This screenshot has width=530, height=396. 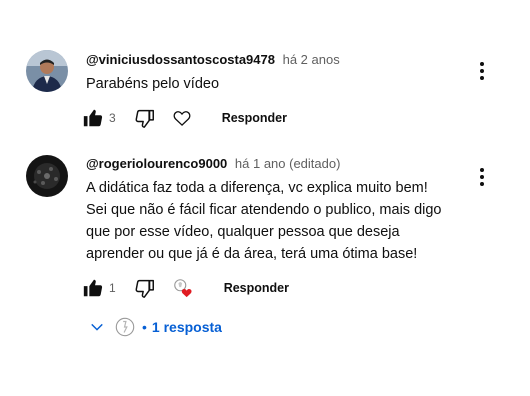 I want to click on chevron-down-icon, so click(x=97, y=327).